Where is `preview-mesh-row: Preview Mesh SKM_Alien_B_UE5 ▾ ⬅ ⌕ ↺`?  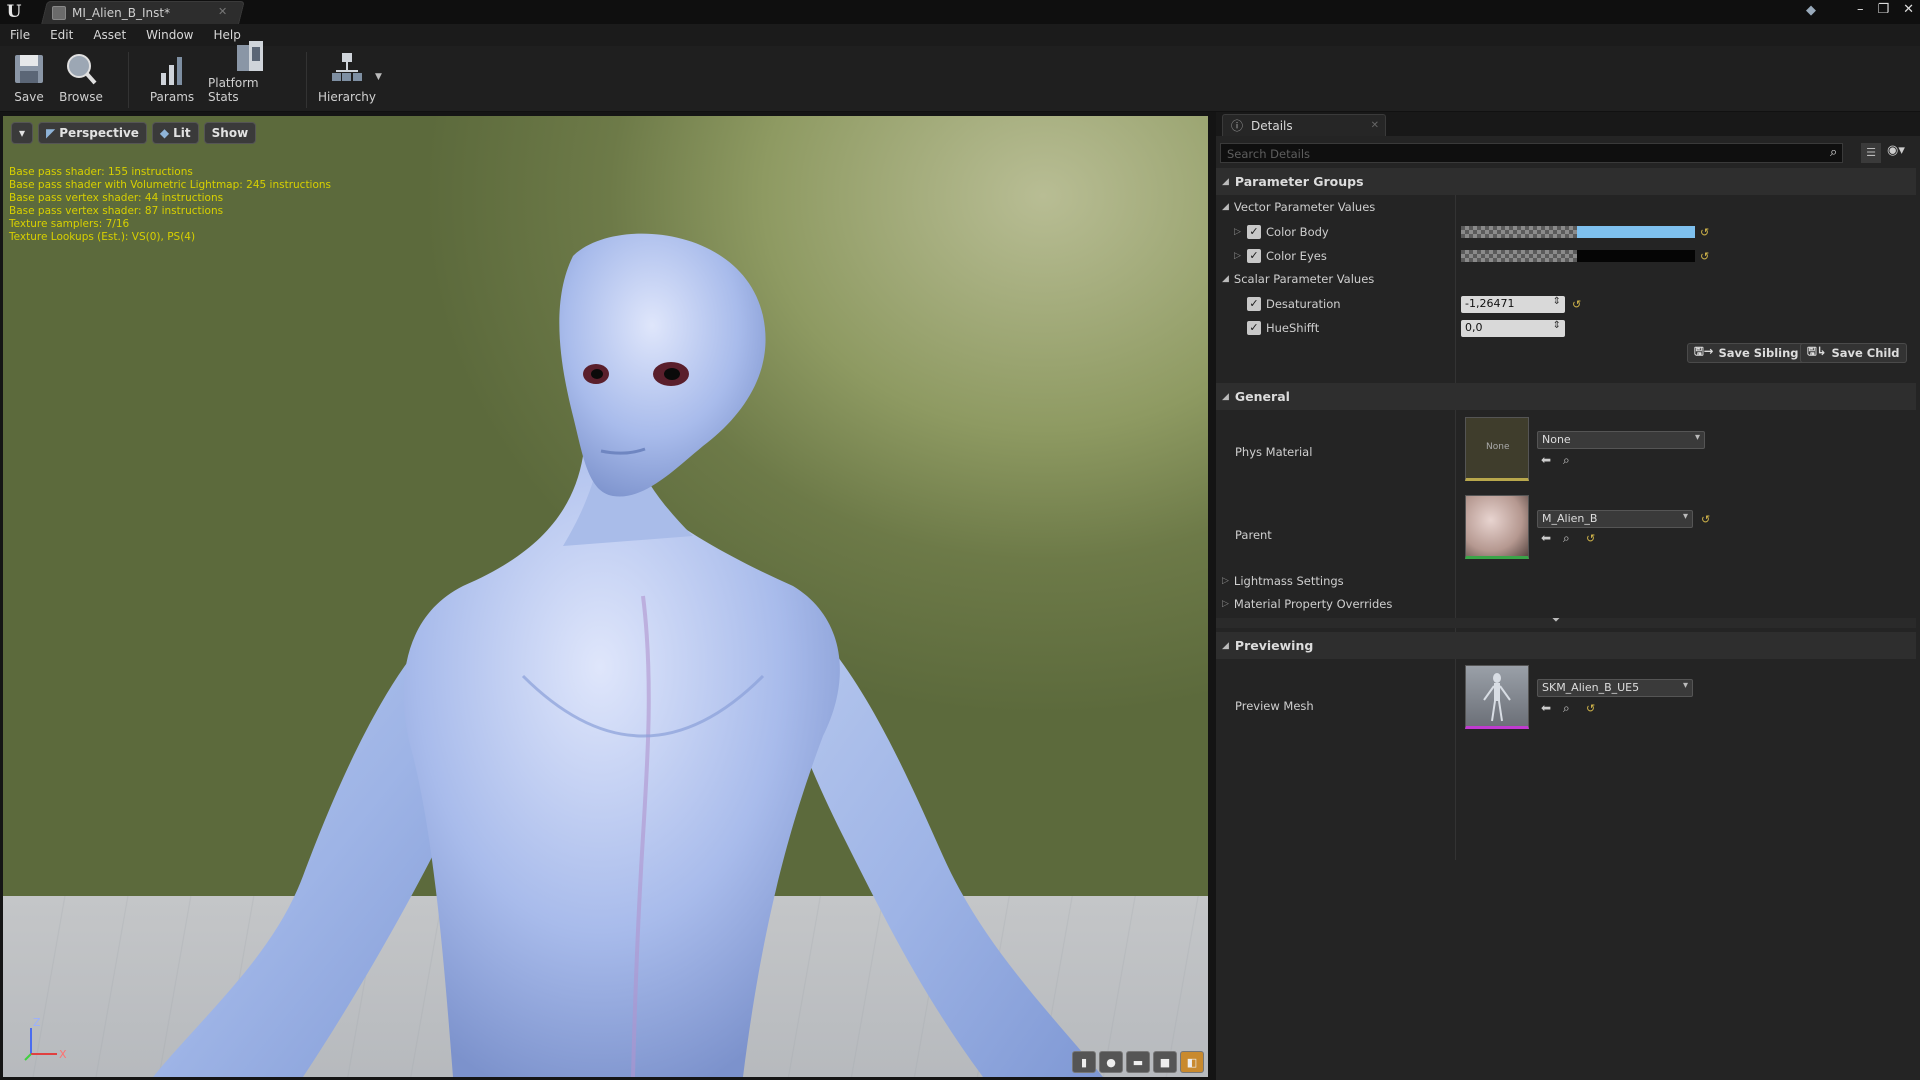 preview-mesh-row: Preview Mesh SKM_Alien_B_UE5 ▾ ⬅ ⌕ ↺ is located at coordinates (1566, 701).